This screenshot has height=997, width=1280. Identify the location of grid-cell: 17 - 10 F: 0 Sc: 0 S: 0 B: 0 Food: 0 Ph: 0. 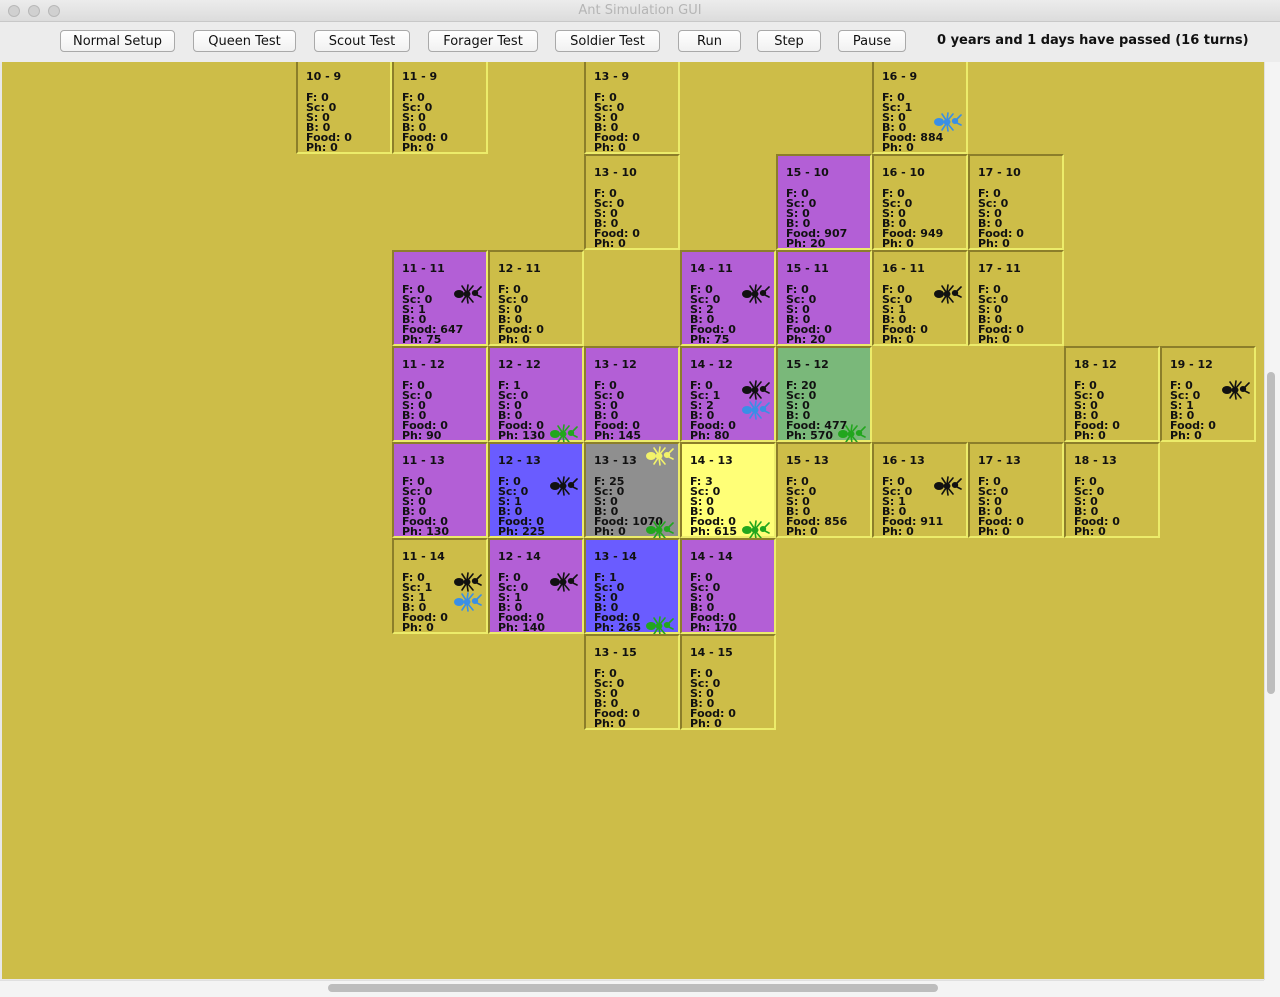
(1016, 202).